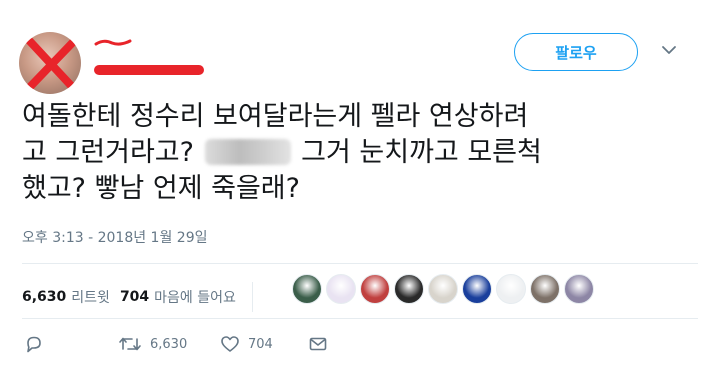 The image size is (720, 386). What do you see at coordinates (44, 297) in the screenshot?
I see `retweet-count: 6,630` at bounding box center [44, 297].